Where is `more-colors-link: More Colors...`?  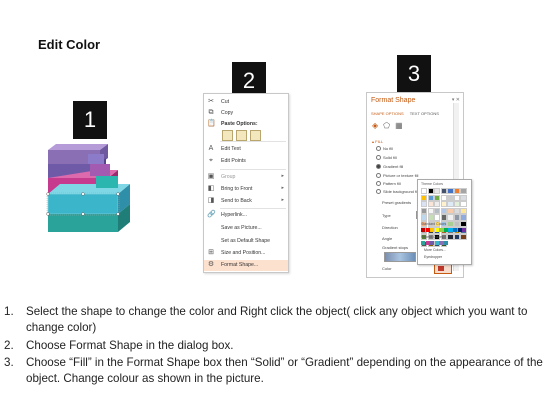
more-colors-link: More Colors... is located at coordinates (435, 250).